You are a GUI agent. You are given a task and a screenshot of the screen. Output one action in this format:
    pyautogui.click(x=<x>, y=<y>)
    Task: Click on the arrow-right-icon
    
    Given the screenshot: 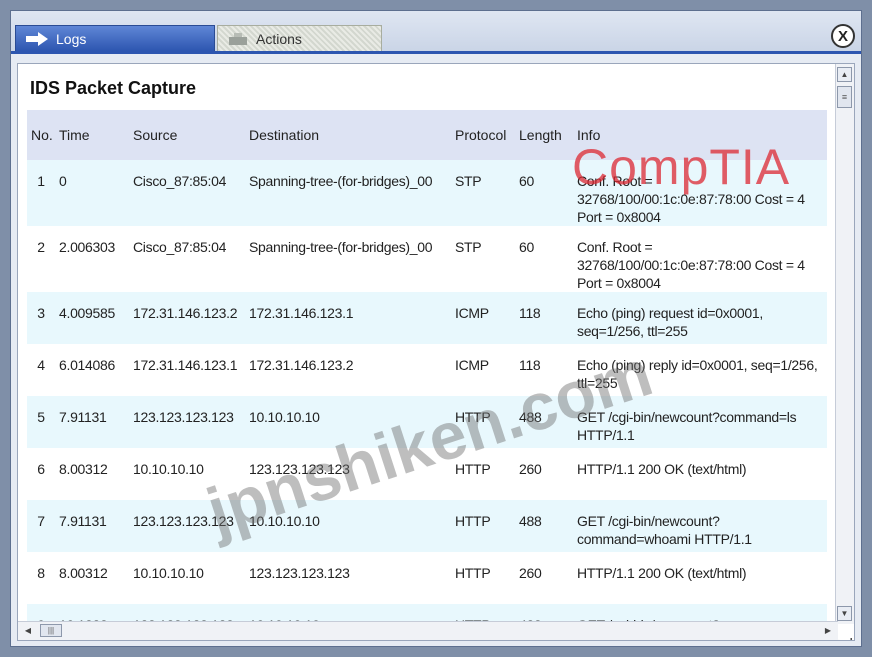 What is the action you would take?
    pyautogui.click(x=37, y=38)
    